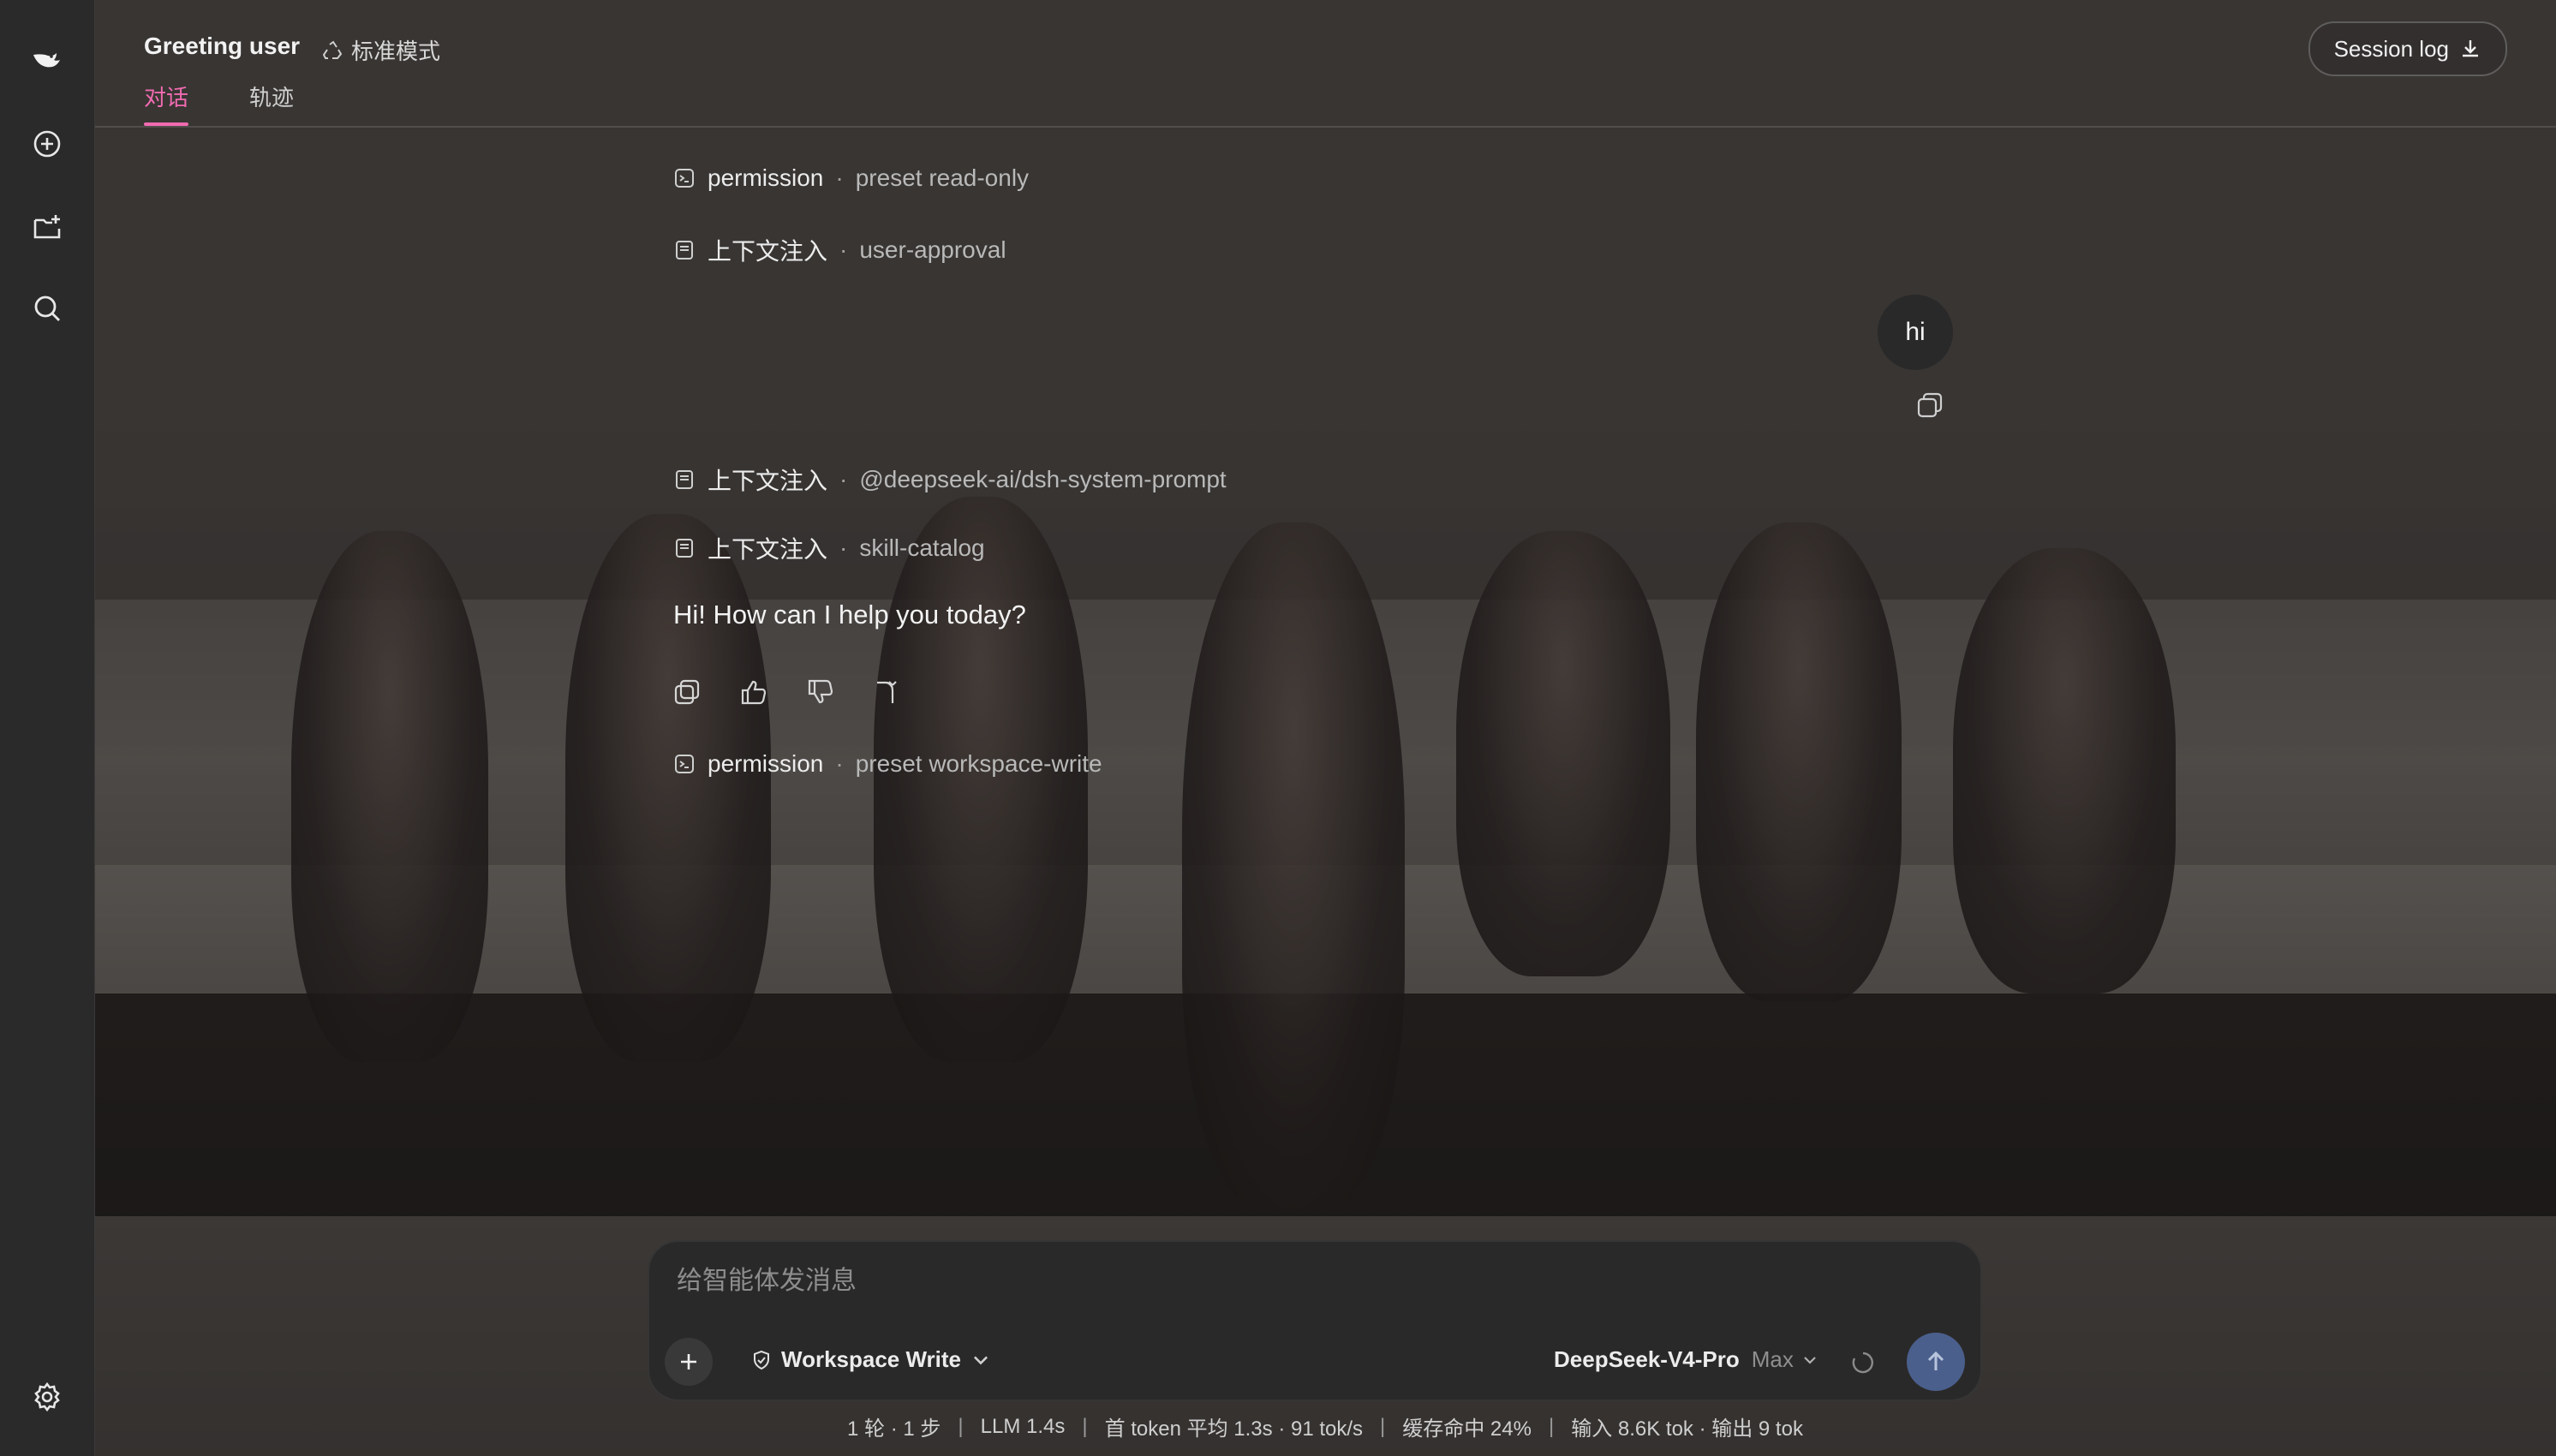 Image resolution: width=2556 pixels, height=1456 pixels. What do you see at coordinates (820, 692) in the screenshot?
I see `thumbs-down-icon` at bounding box center [820, 692].